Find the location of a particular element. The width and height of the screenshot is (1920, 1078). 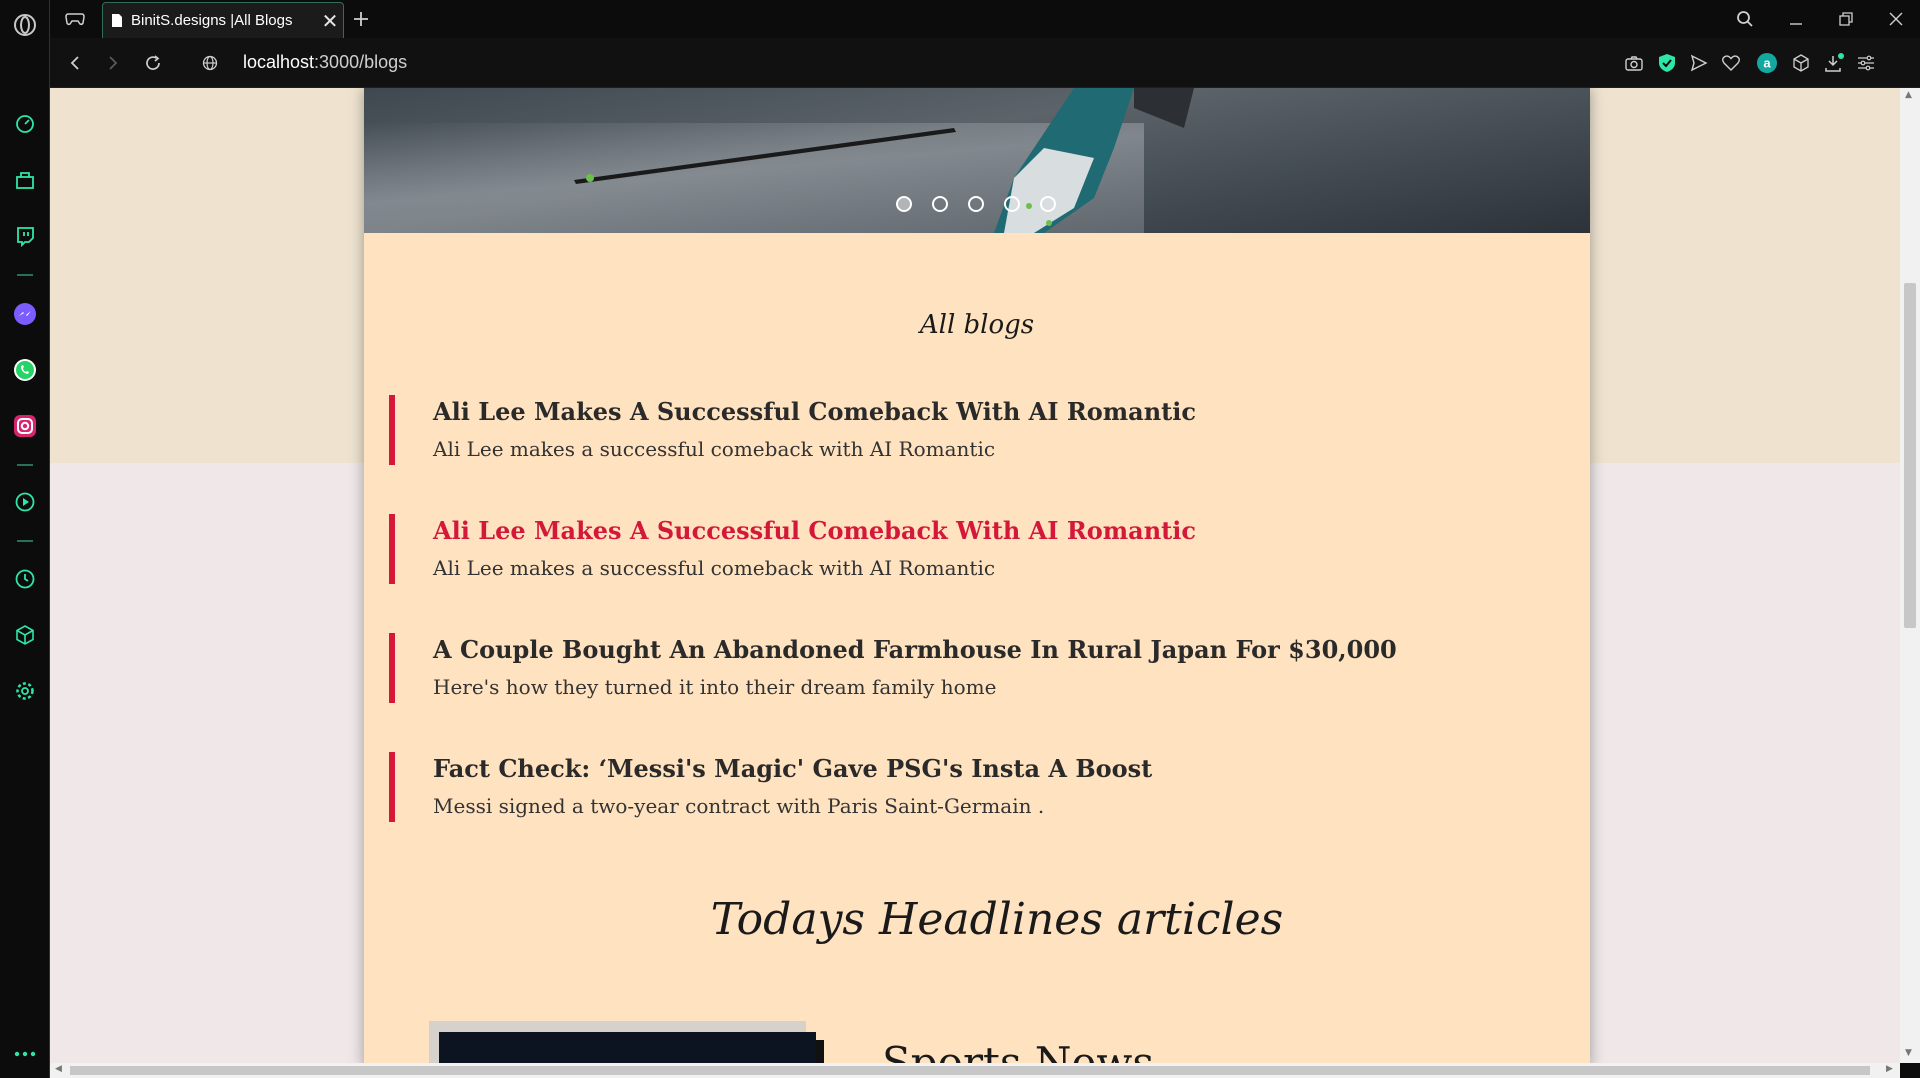

active-tab: BinitS.designs |All Blogs ✕ is located at coordinates (223, 20).